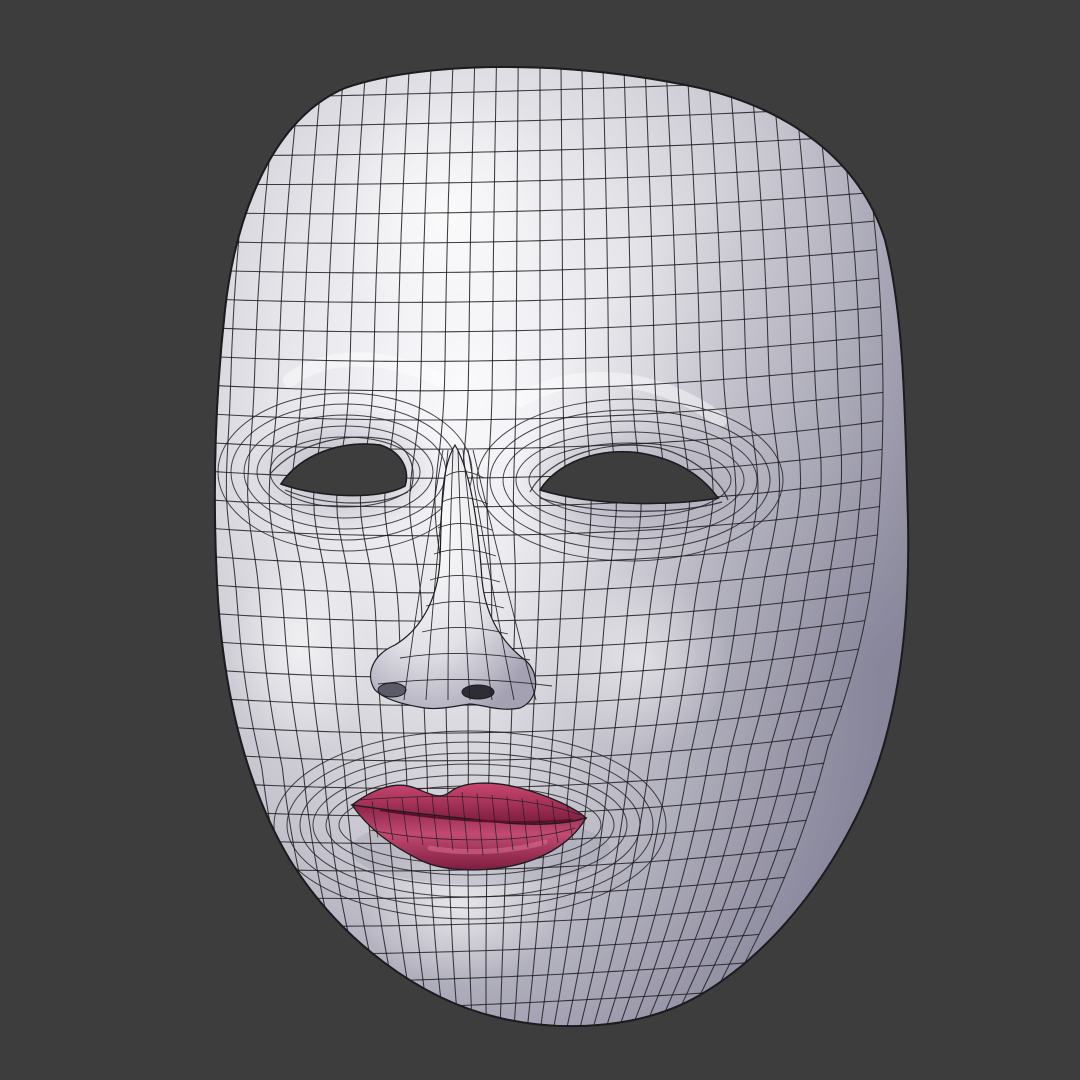 The height and width of the screenshot is (1080, 1080). I want to click on wire-row, so click(510, 1023).